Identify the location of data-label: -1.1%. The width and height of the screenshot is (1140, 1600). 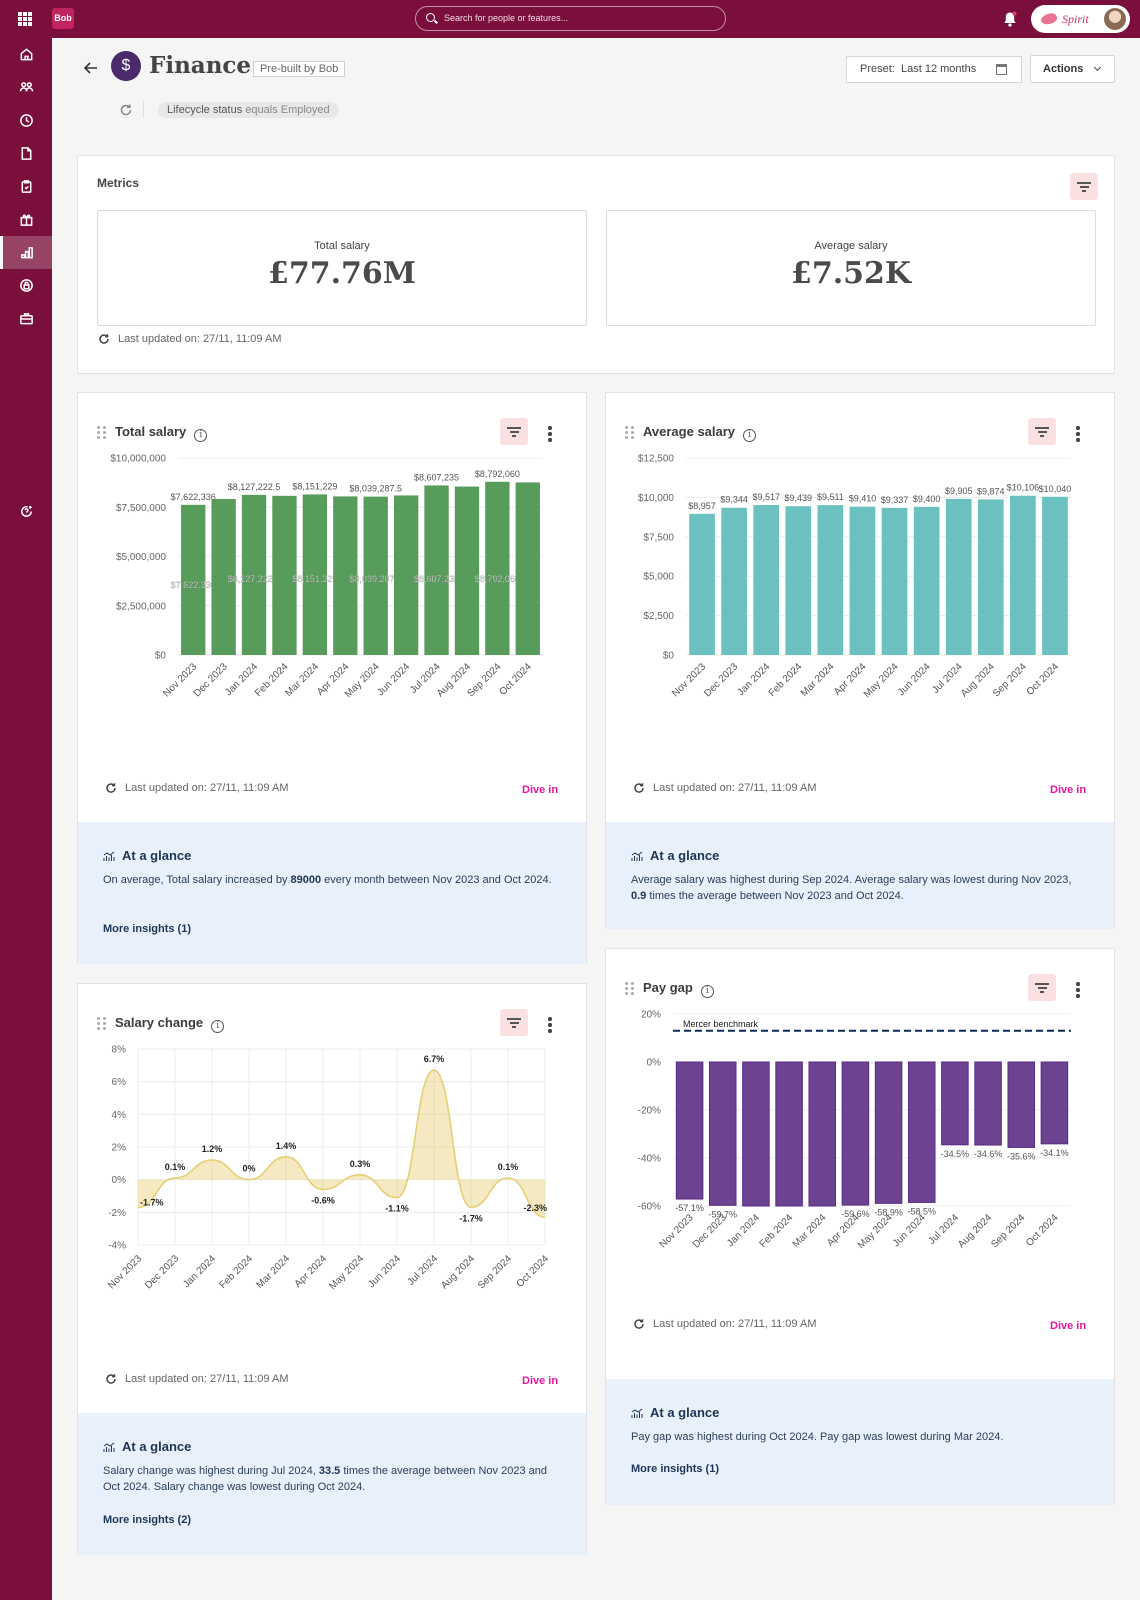
(397, 1209).